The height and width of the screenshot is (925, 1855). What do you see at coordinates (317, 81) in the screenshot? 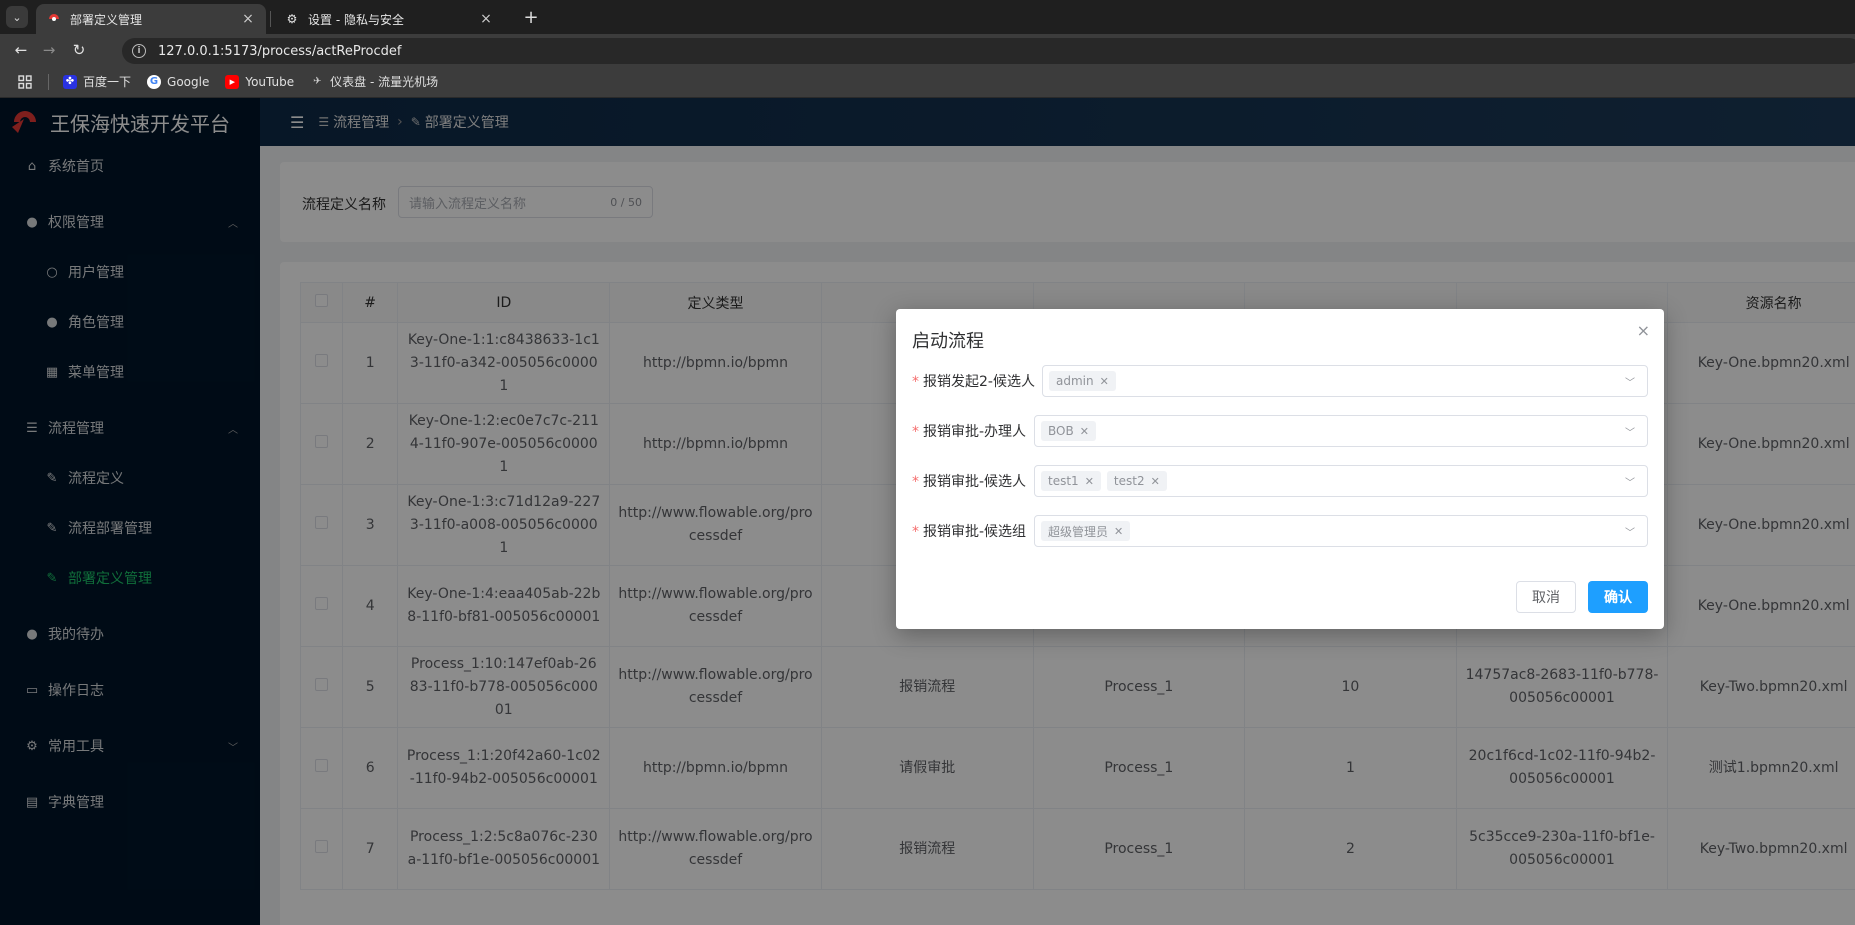
I see `airplane-icon: ✈` at bounding box center [317, 81].